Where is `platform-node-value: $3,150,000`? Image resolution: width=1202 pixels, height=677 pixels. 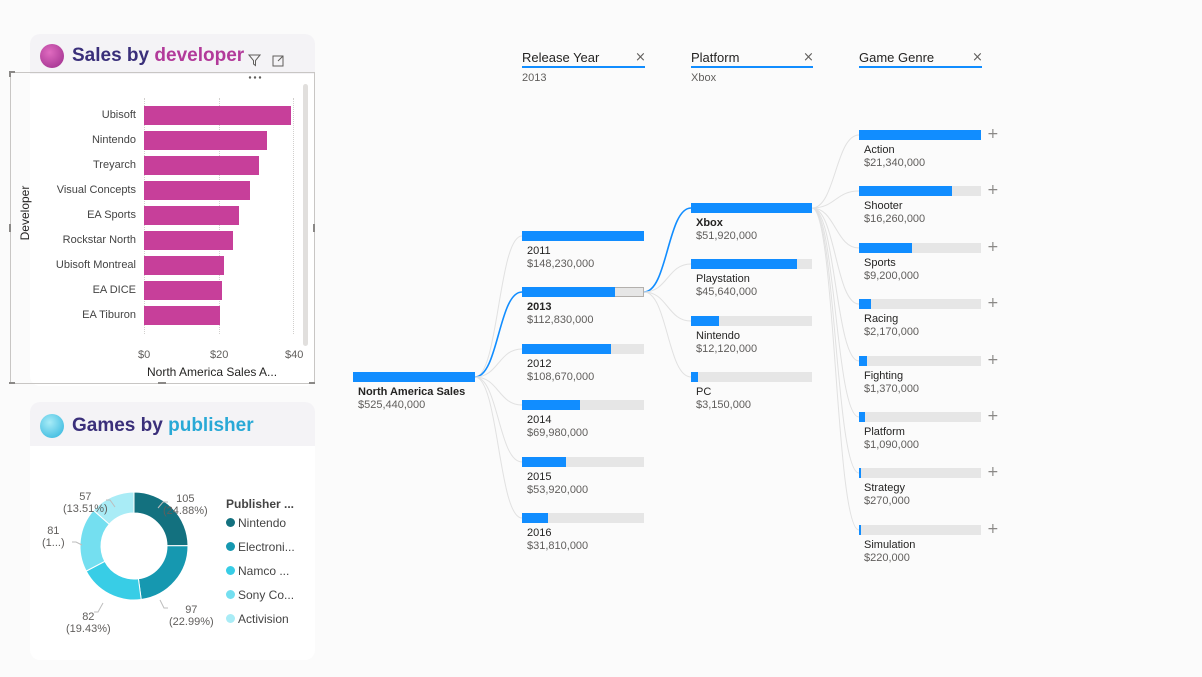 platform-node-value: $3,150,000 is located at coordinates (724, 405).